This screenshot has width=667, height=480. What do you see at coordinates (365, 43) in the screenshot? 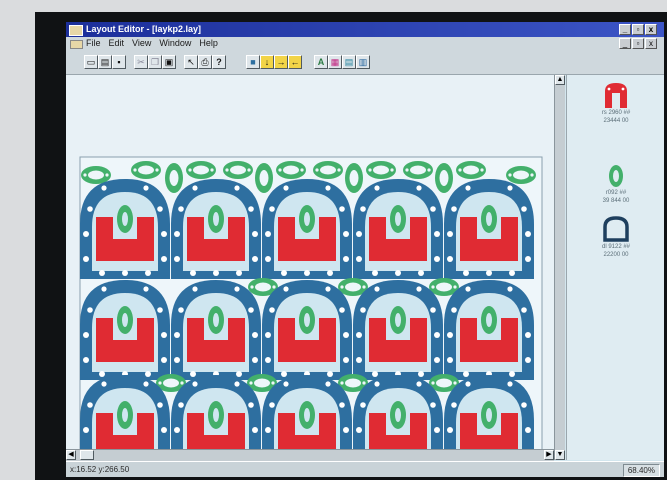
I see `menu-bar: File Edit View Window Help _ ▫ x` at bounding box center [365, 43].